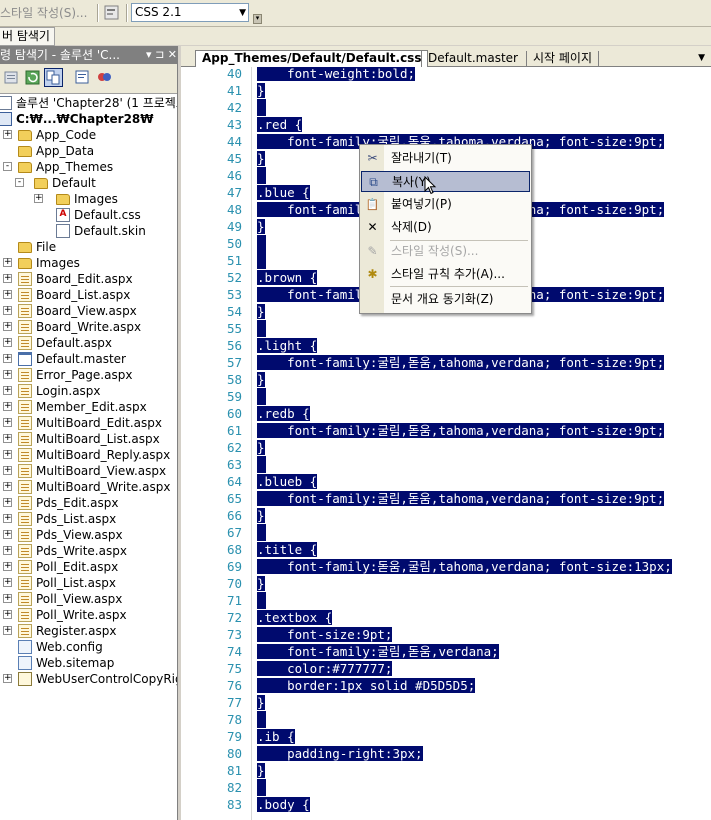  What do you see at coordinates (79, 599) in the screenshot?
I see `tree-item-label: Poll_View.aspx` at bounding box center [79, 599].